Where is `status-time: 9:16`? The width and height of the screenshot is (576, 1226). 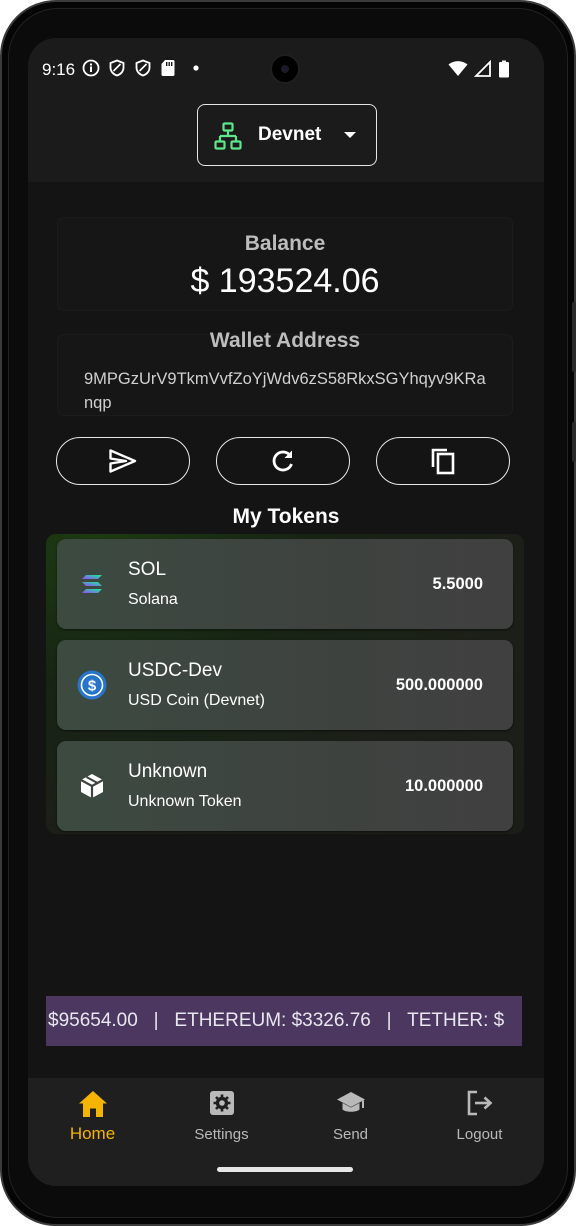
status-time: 9:16 is located at coordinates (59, 69).